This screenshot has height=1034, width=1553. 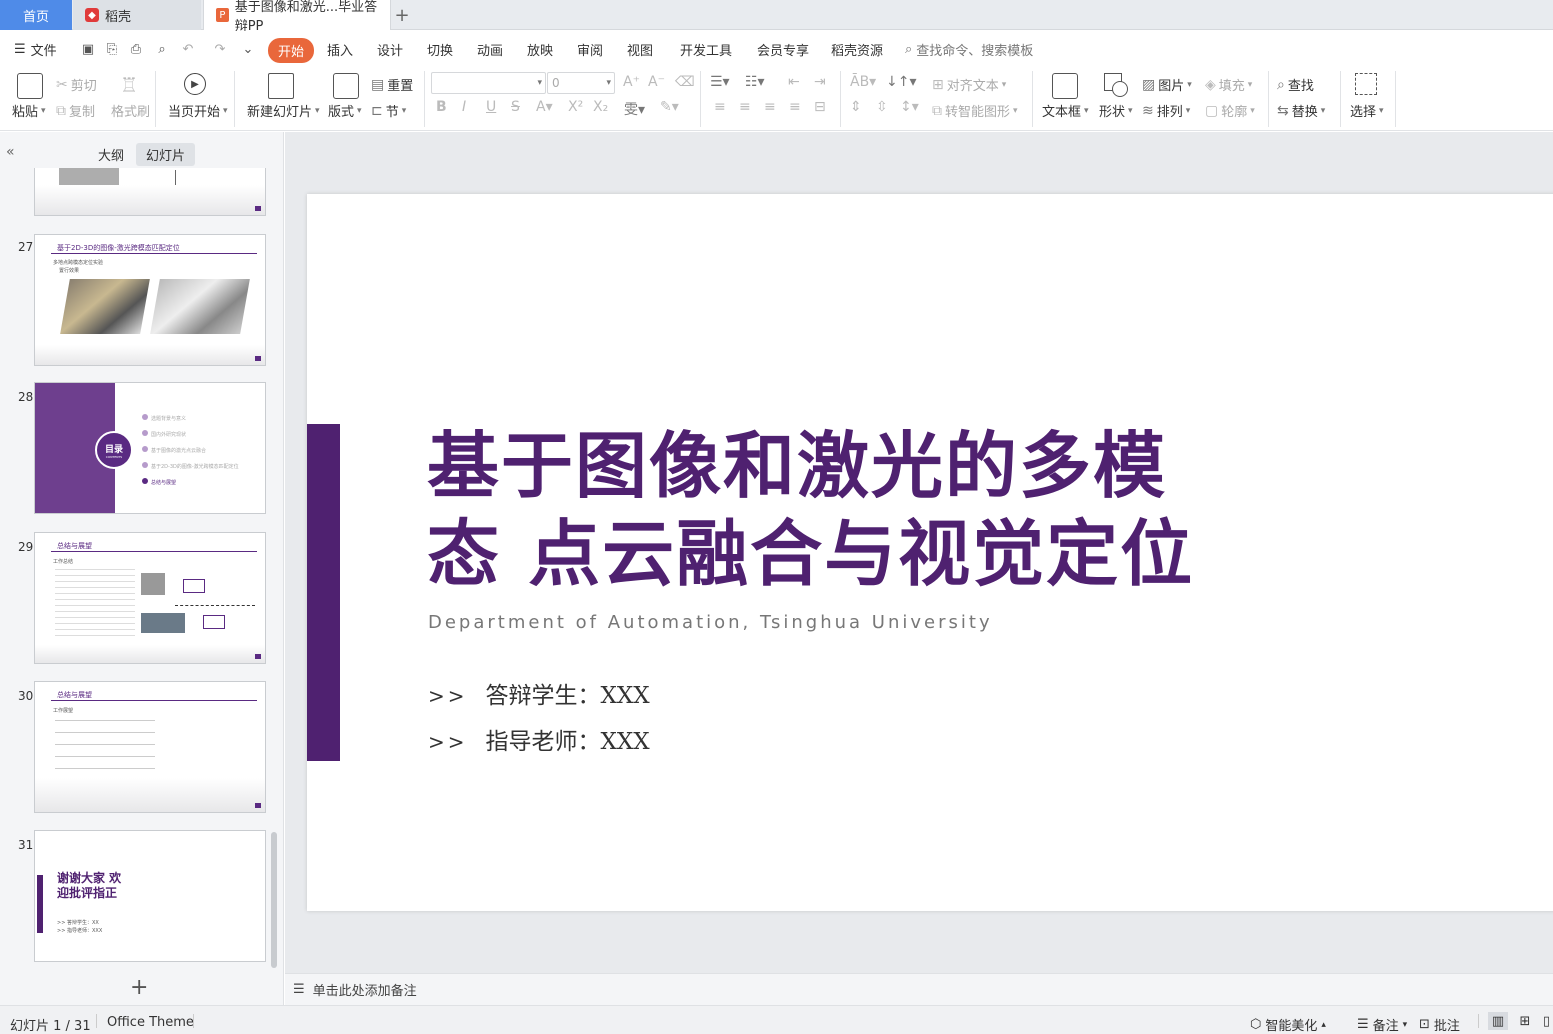 I want to click on align-left-icon: ≡, so click(x=720, y=107).